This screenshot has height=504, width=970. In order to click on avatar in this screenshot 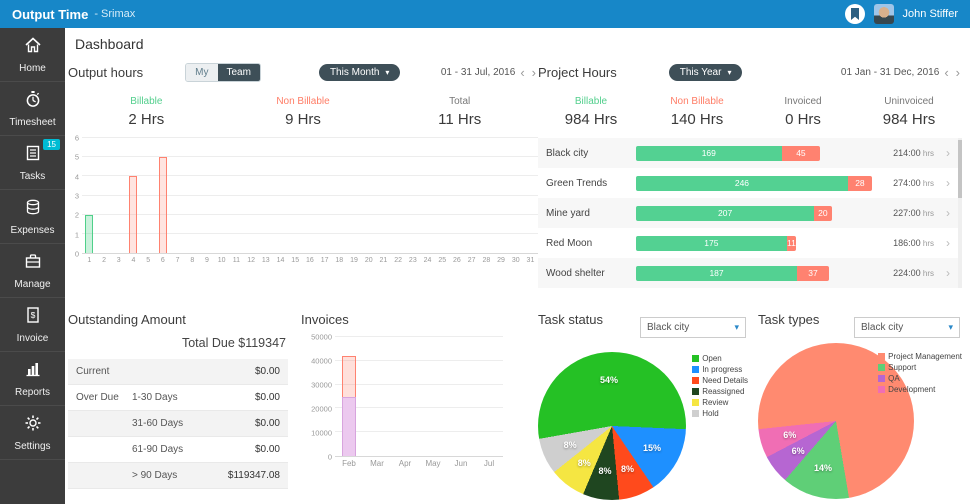, I will do `click(883, 14)`.